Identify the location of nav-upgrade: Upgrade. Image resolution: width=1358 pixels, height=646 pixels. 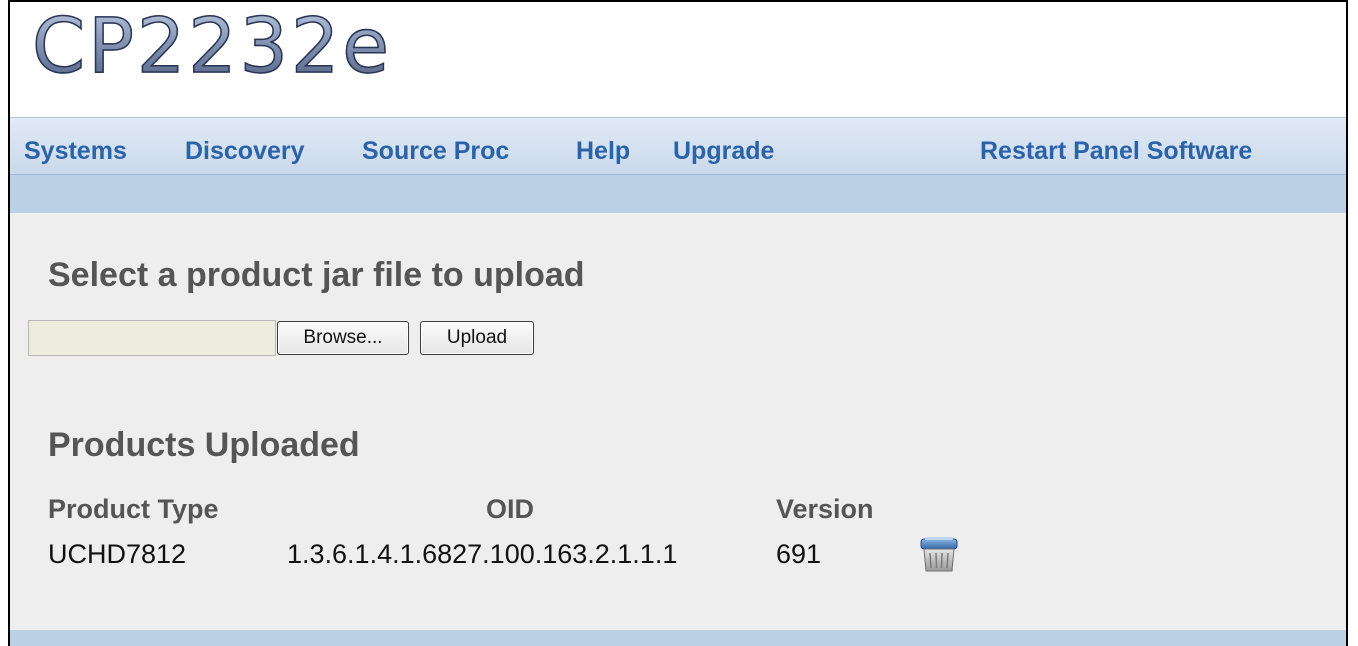
(723, 151).